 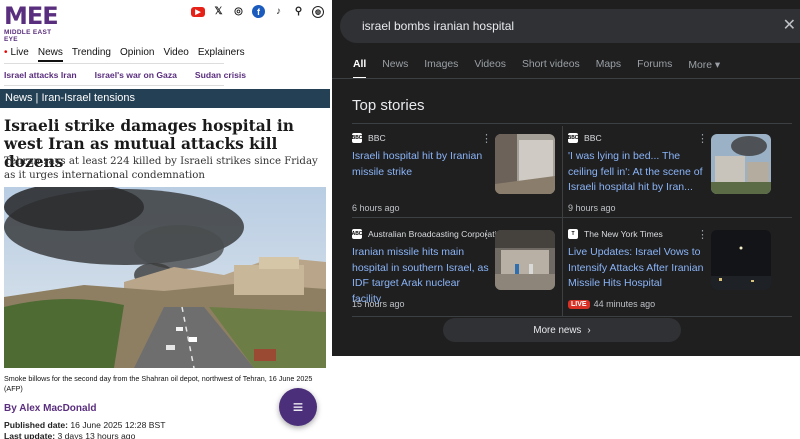 I want to click on author-byline: By Alex MacDonald, so click(x=50, y=408).